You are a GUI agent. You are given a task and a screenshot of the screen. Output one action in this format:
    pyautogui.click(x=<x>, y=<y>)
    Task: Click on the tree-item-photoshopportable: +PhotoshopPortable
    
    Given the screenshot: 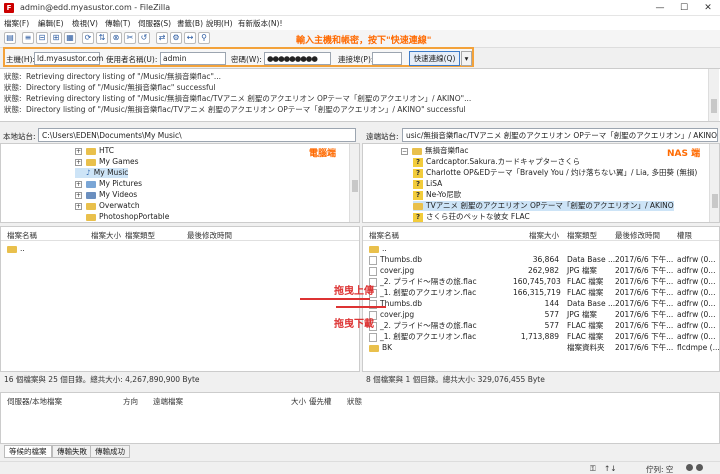 What is the action you would take?
    pyautogui.click(x=122, y=217)
    